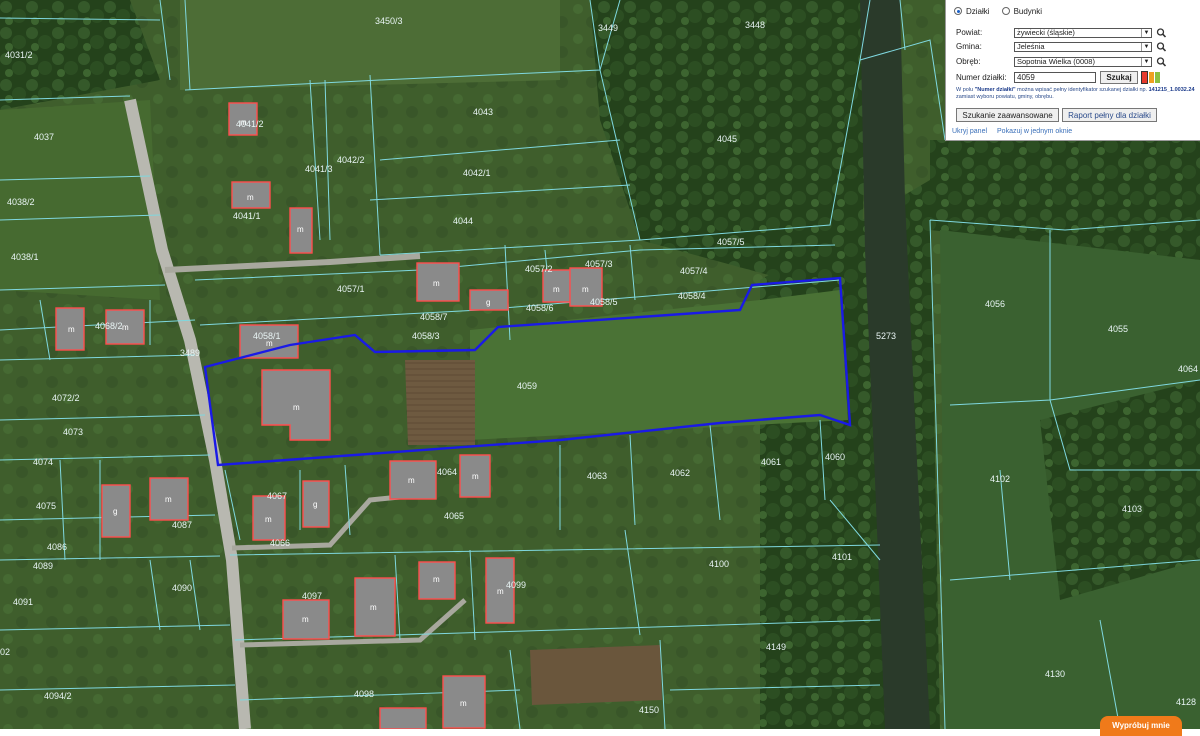  Describe the element at coordinates (694, 271) in the screenshot. I see `parcel-label: 4057/4` at that location.